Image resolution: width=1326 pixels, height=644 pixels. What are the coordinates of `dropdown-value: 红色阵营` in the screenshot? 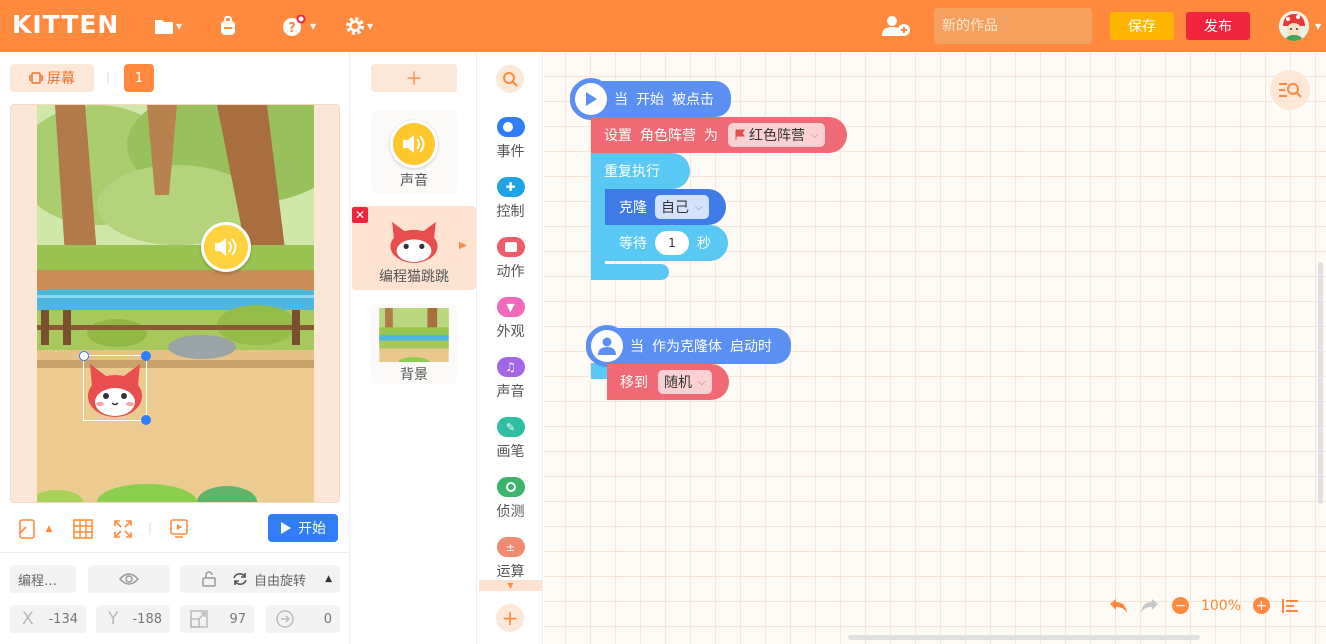 It's located at (777, 136).